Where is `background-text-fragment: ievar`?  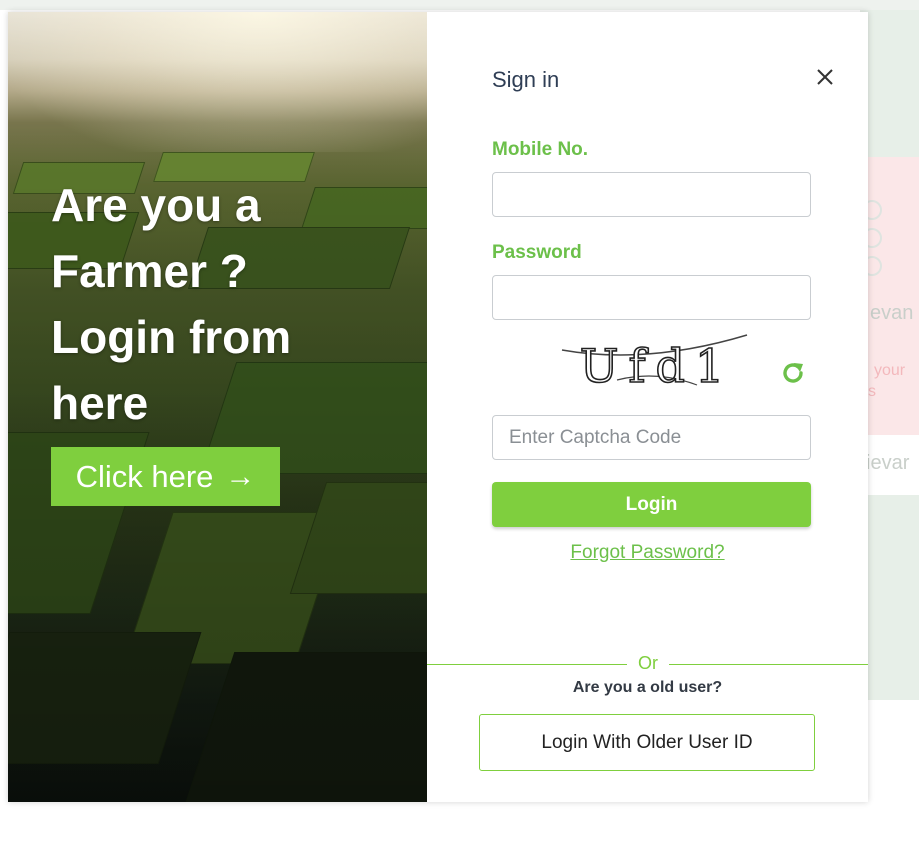
background-text-fragment: ievar is located at coordinates (888, 463).